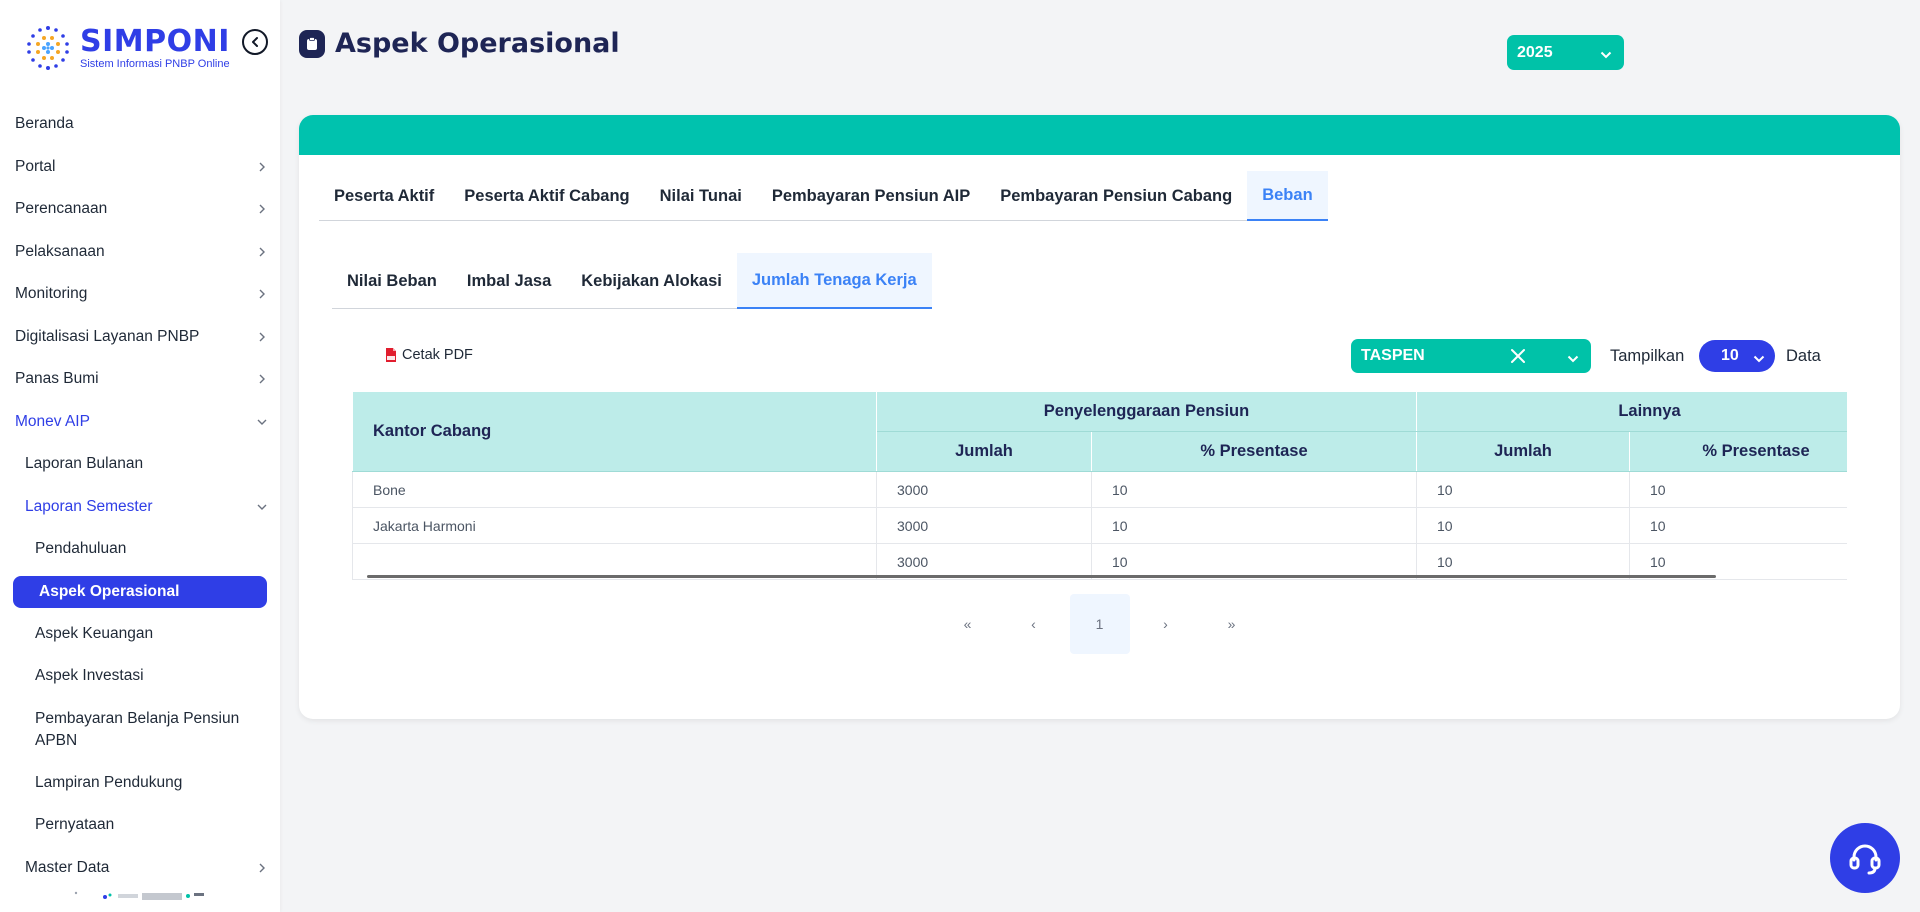 Image resolution: width=1920 pixels, height=912 pixels. I want to click on sidebar-item-beranda: Beranda, so click(140, 124).